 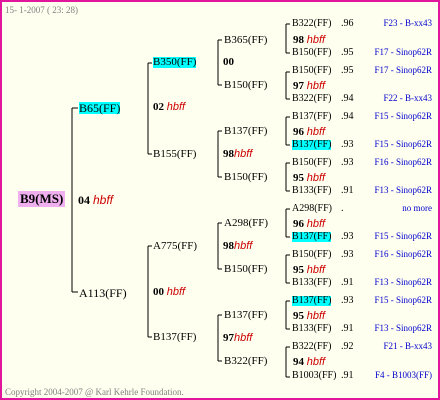 What do you see at coordinates (407, 346) in the screenshot?
I see `gen4-origin: F21 - B-xx43` at bounding box center [407, 346].